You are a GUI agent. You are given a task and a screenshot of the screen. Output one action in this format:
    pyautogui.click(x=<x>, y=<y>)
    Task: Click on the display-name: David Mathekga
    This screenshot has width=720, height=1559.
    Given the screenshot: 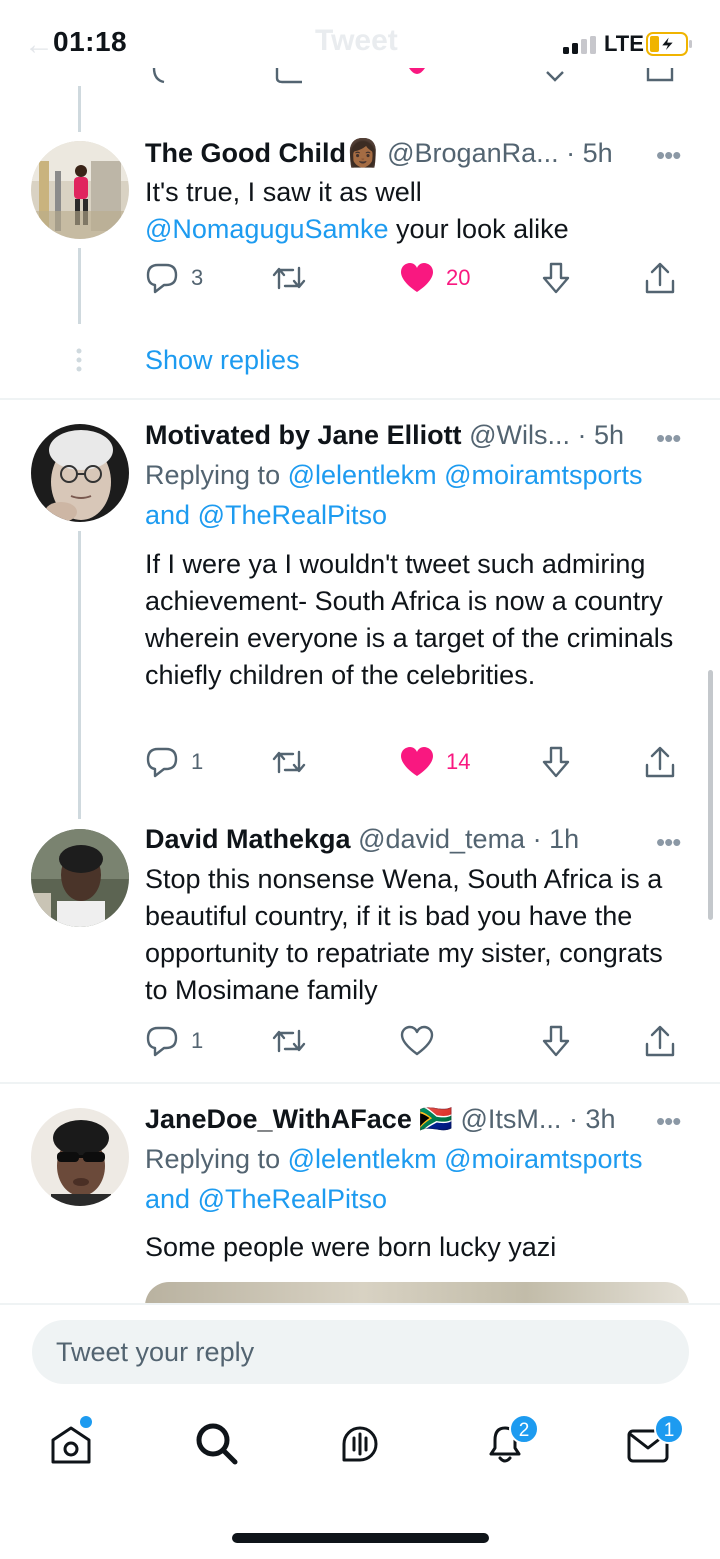 What is the action you would take?
    pyautogui.click(x=248, y=839)
    